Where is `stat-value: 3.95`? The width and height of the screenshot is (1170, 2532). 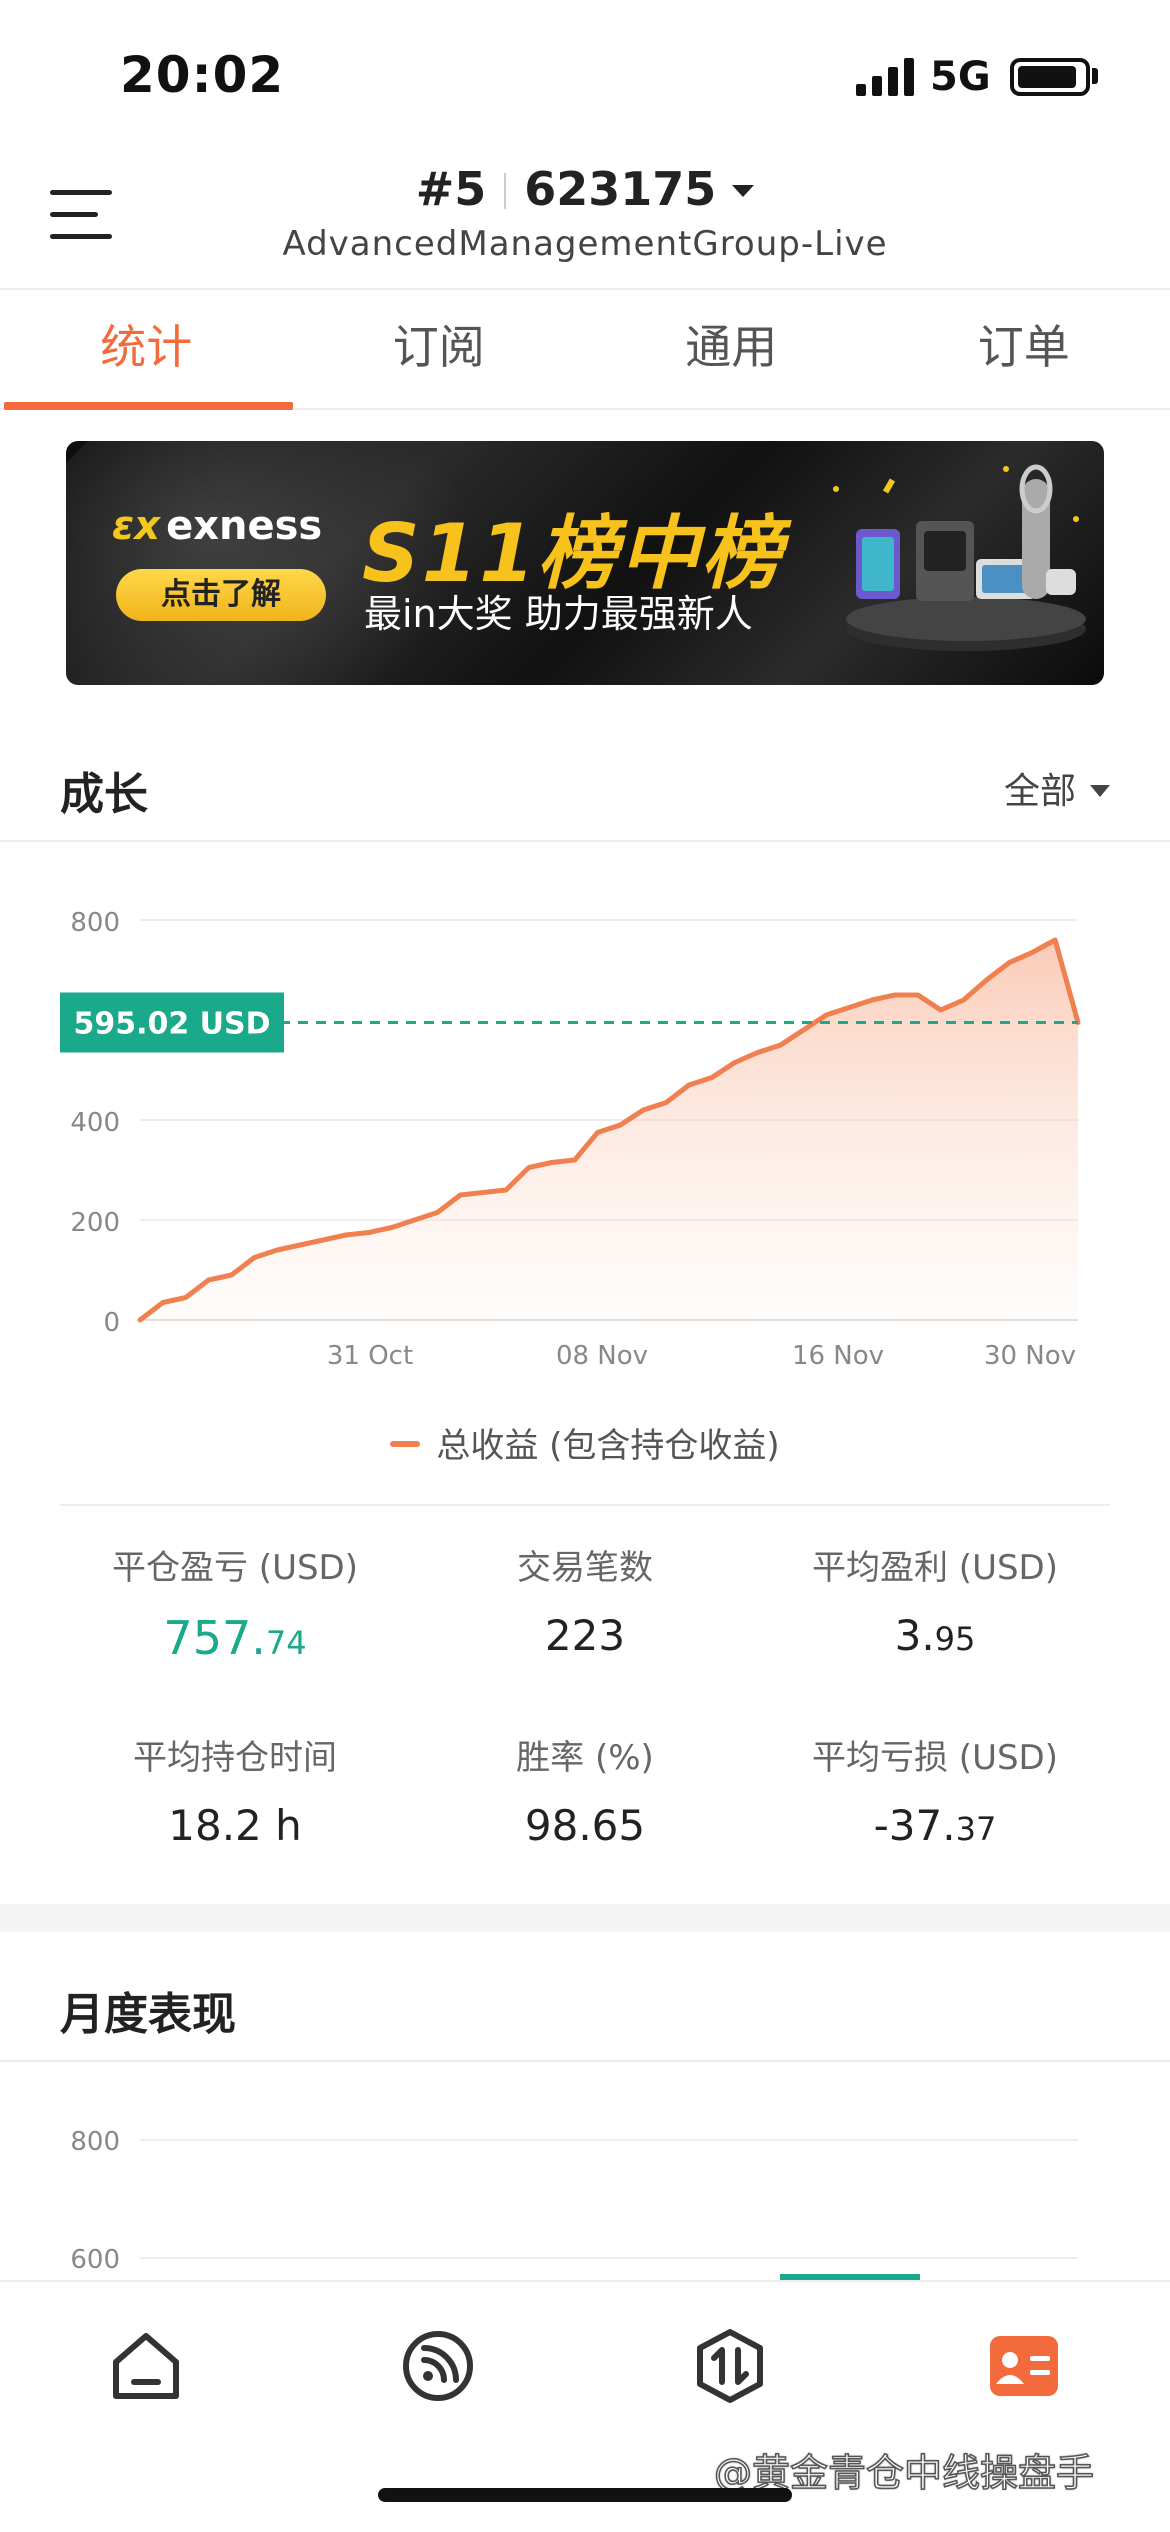 stat-value: 3.95 is located at coordinates (935, 1635).